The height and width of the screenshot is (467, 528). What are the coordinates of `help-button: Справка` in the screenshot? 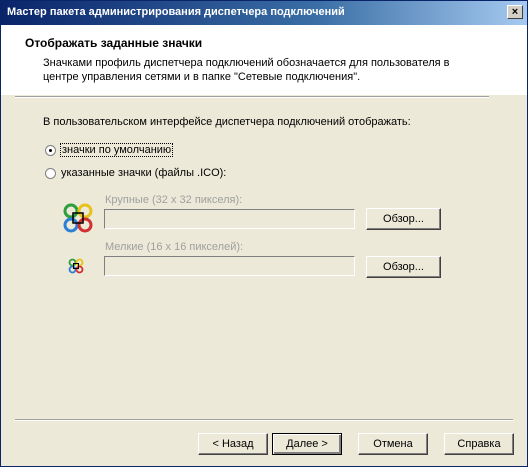 It's located at (479, 444).